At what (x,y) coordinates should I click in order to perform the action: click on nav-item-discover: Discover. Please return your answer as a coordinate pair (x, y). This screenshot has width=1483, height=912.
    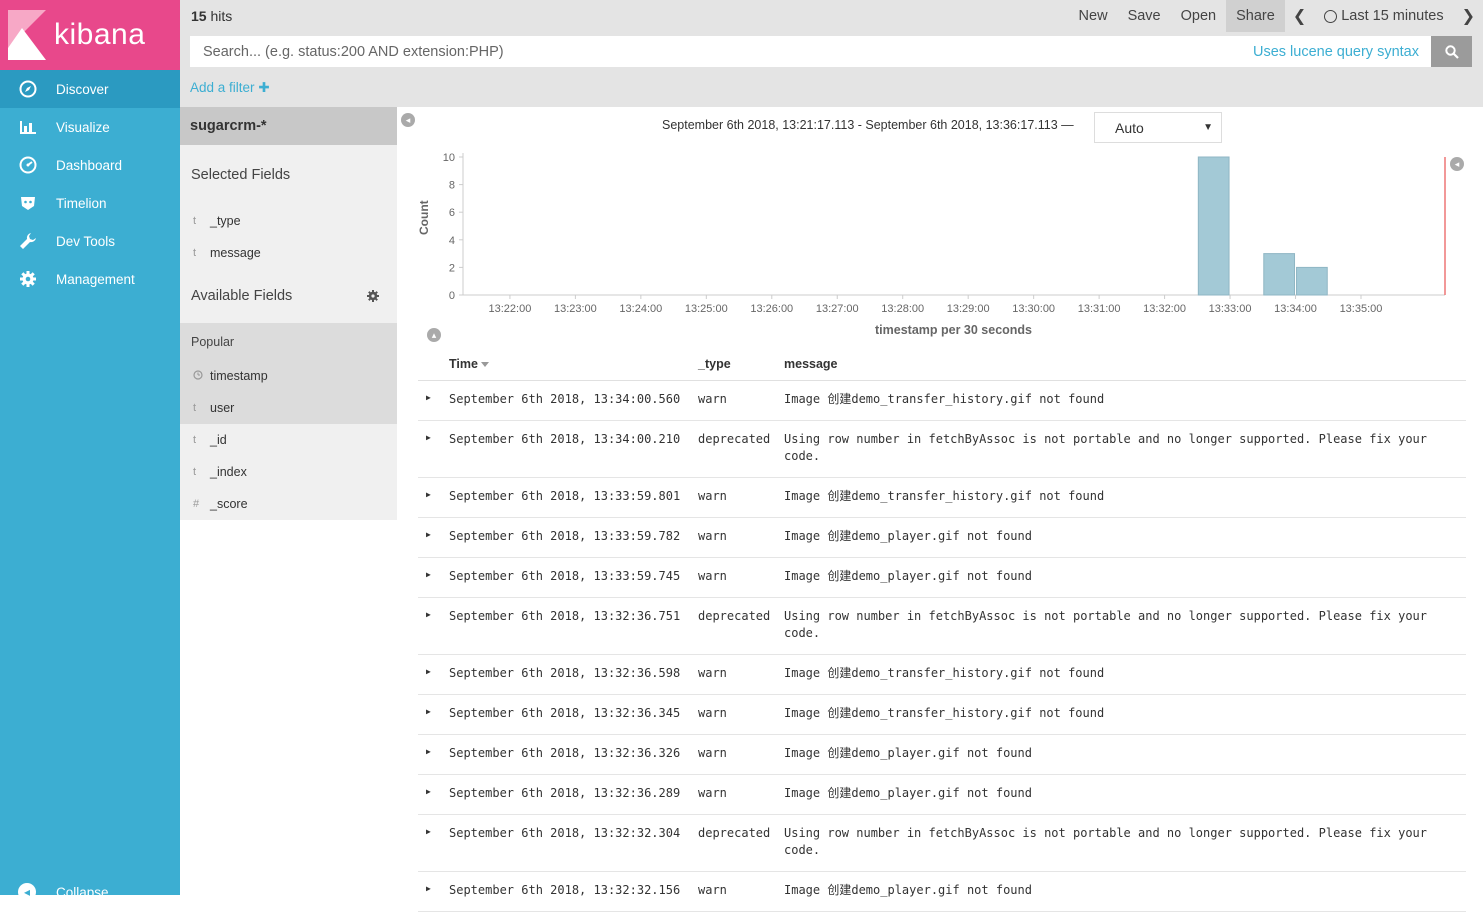
    Looking at the image, I should click on (90, 89).